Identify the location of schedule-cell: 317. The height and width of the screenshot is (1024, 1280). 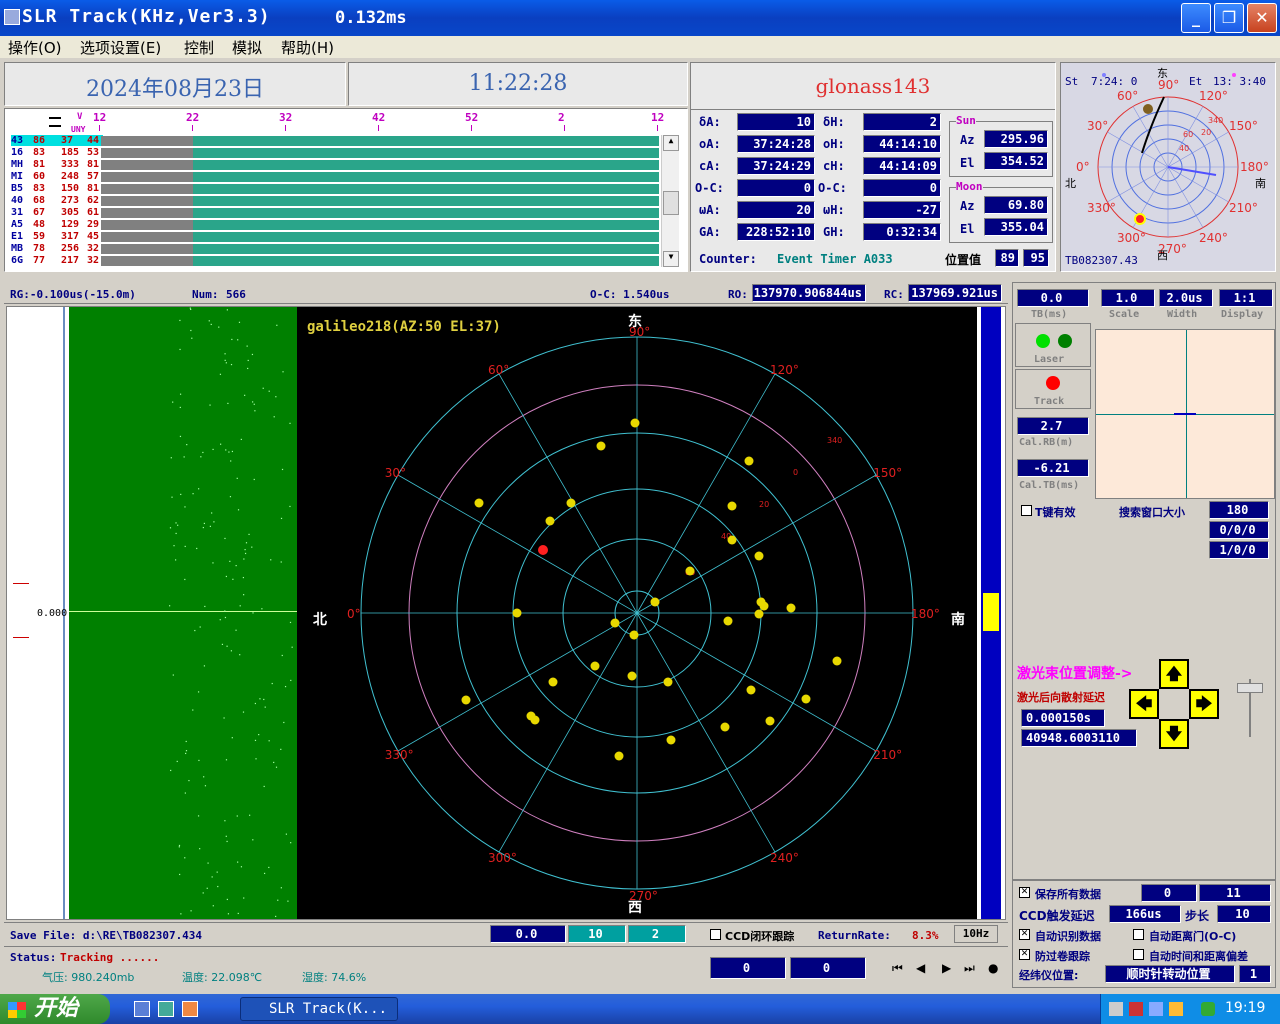
(70, 236).